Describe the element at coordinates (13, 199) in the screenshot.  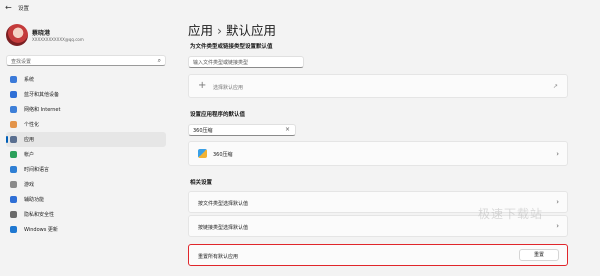
I see `accessibility-icon` at that location.